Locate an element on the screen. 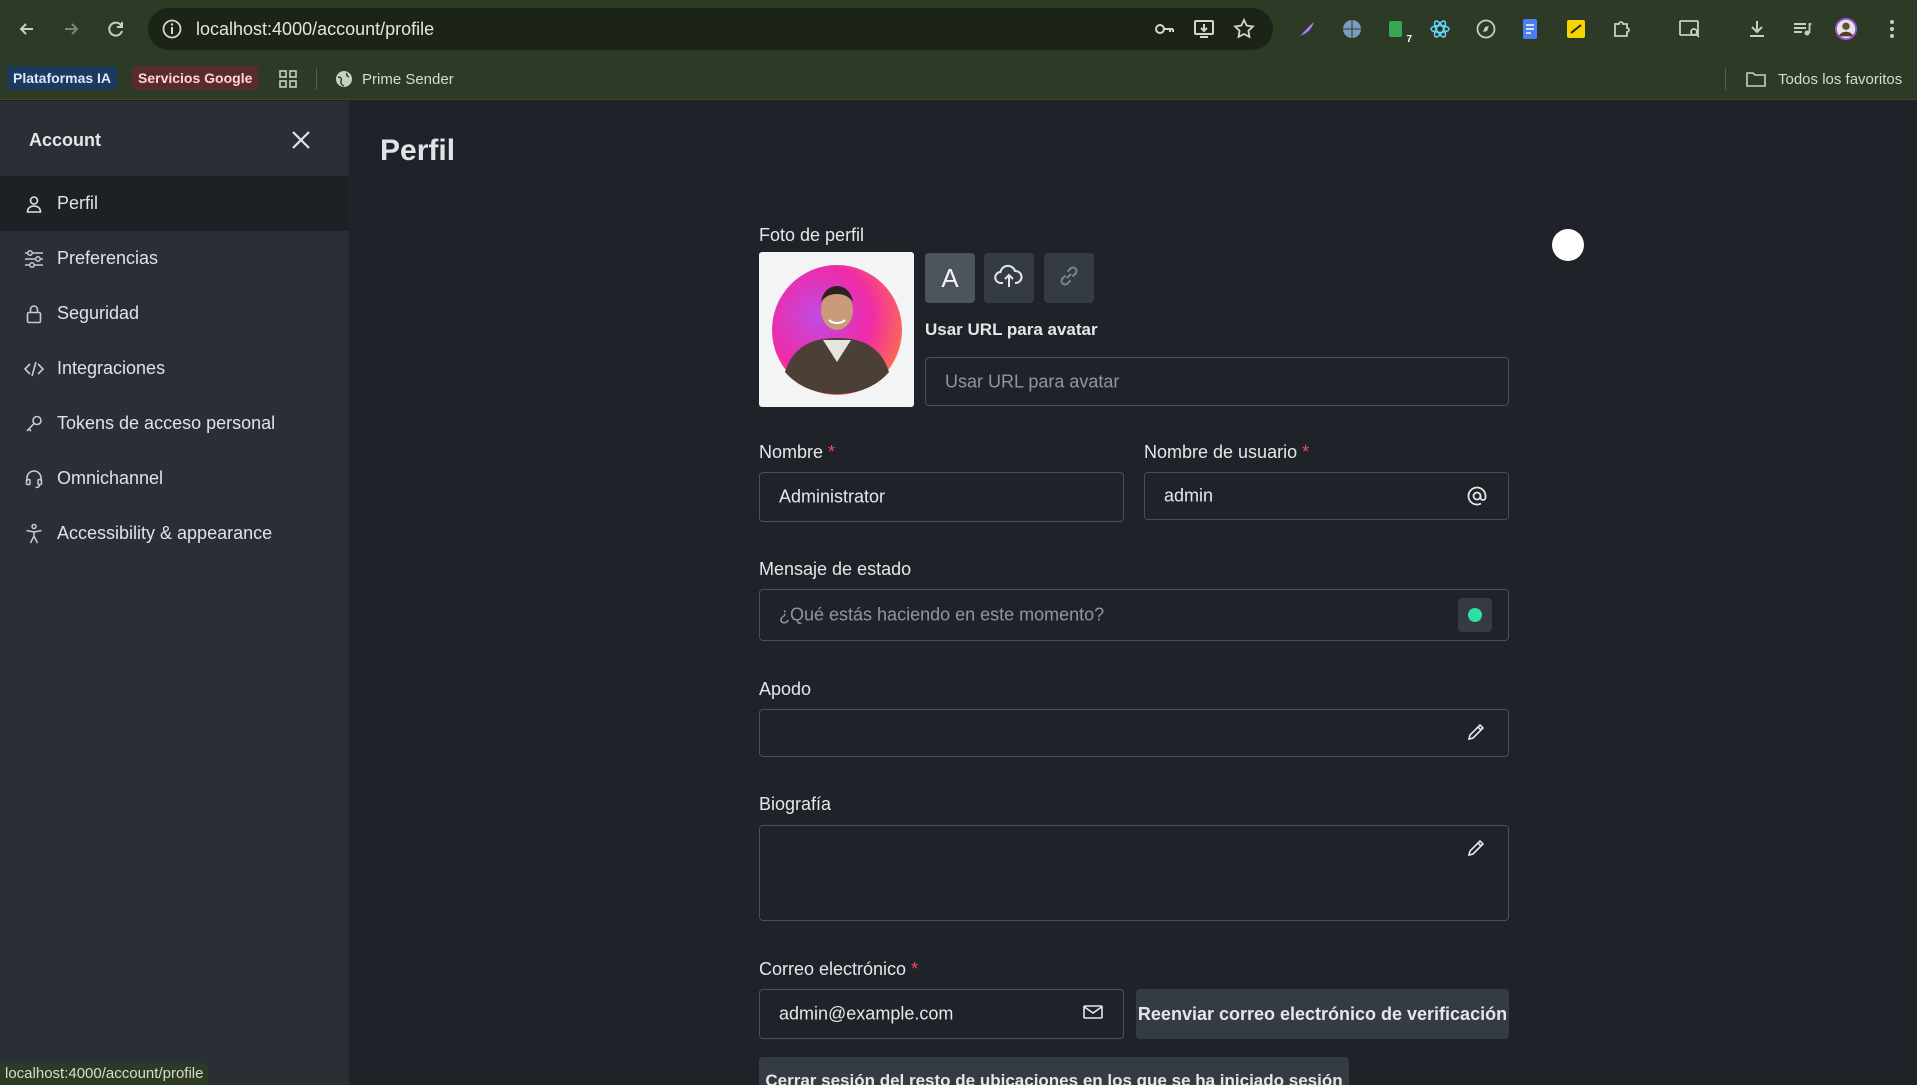  username-field: admin is located at coordinates (1326, 496).